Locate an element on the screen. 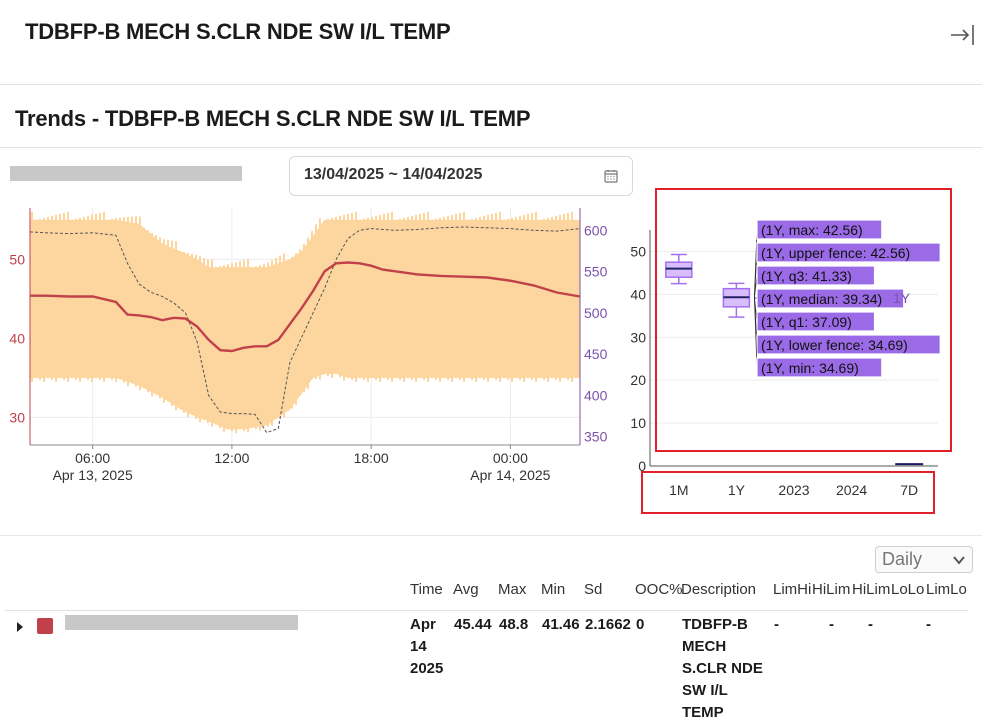 This screenshot has height=724, width=982. column-header-min: Min is located at coordinates (553, 589).